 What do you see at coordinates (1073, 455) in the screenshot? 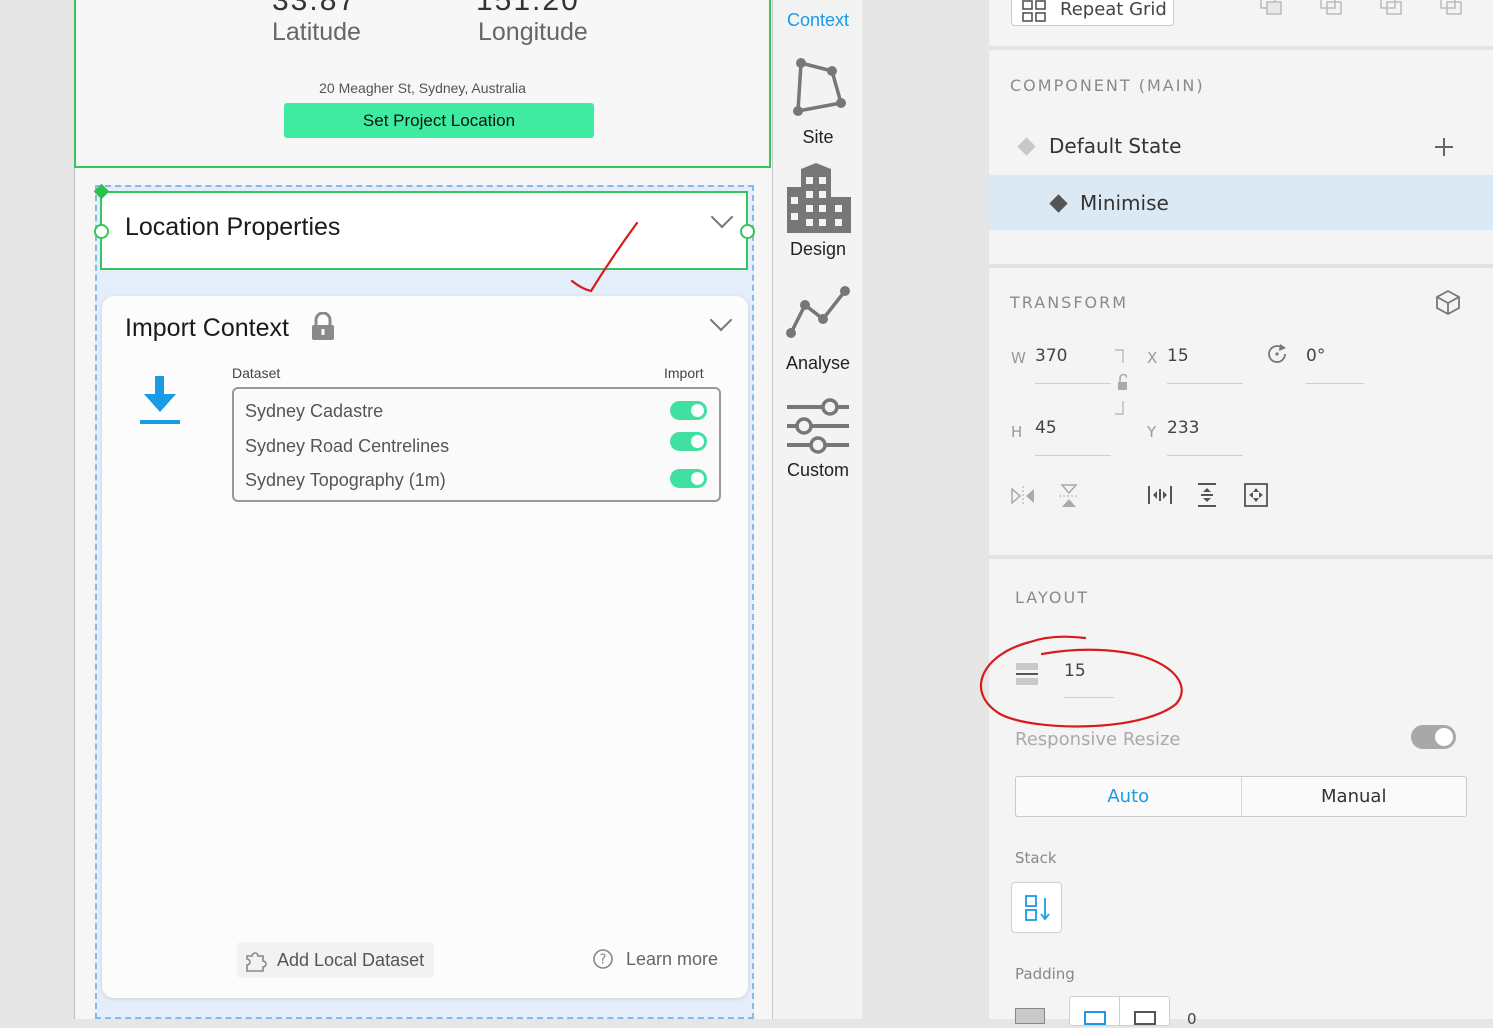
I see `height-underline` at bounding box center [1073, 455].